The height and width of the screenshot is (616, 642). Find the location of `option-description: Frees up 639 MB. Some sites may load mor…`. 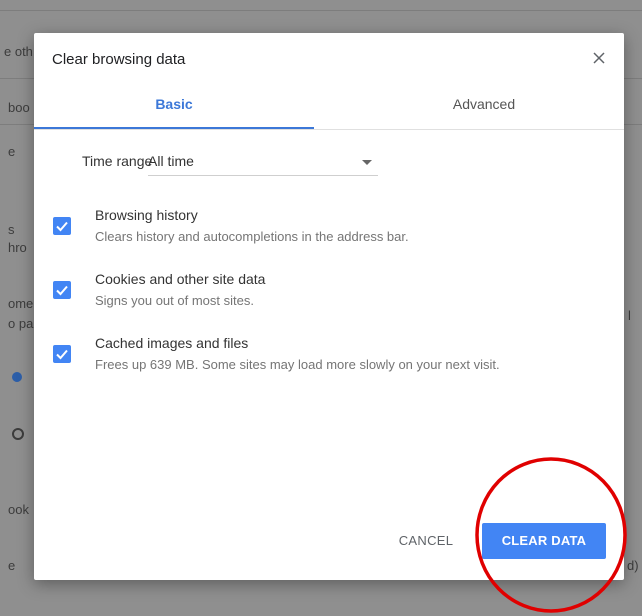

option-description: Frees up 639 MB. Some sites may load mor… is located at coordinates (297, 364).